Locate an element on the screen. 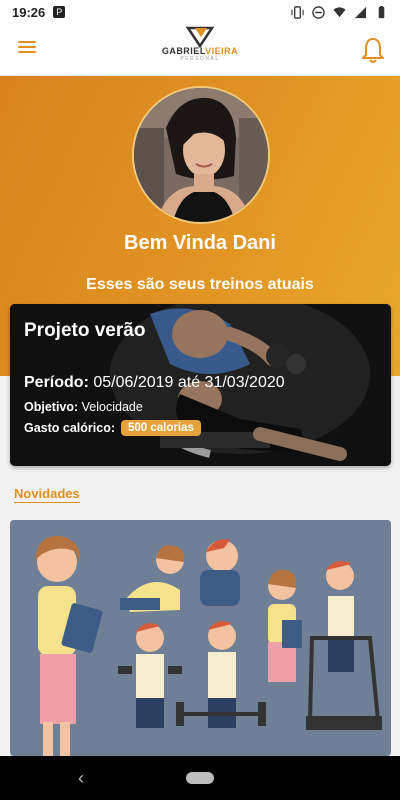  logo-text: GABRIELVIEIRA is located at coordinates (200, 51).